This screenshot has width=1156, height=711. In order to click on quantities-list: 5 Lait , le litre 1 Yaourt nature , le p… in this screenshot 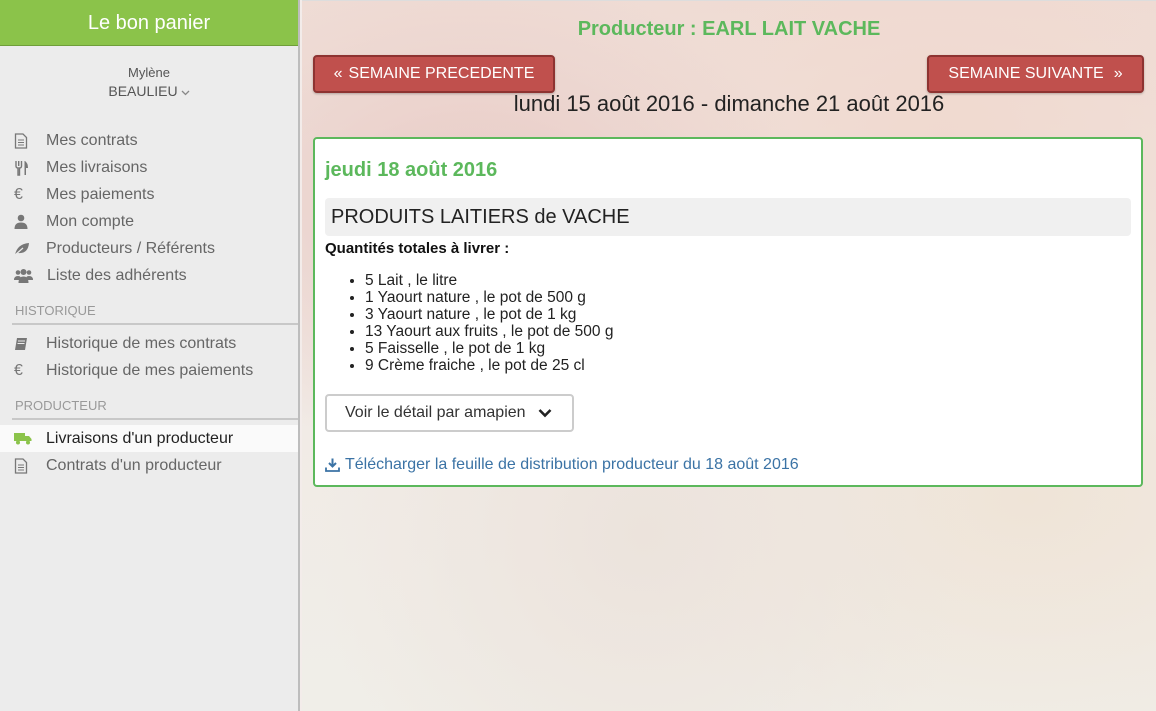, I will do `click(728, 323)`.